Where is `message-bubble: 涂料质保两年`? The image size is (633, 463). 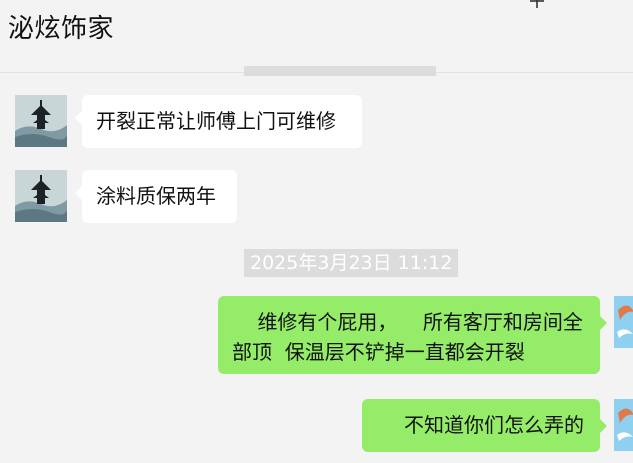
message-bubble: 涂料质保两年 is located at coordinates (156, 196).